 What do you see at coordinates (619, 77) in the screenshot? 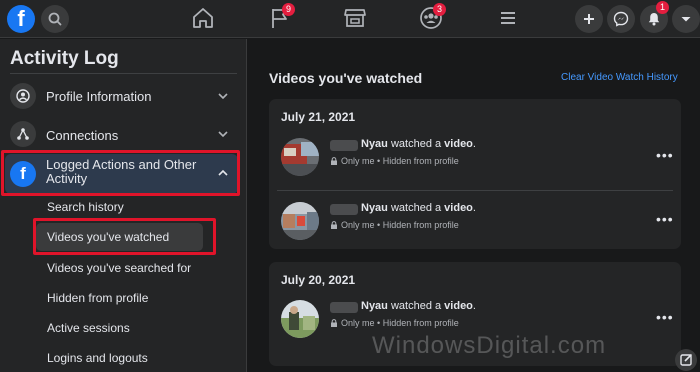
I see `clear-history-link: Clear Video Watch History` at bounding box center [619, 77].